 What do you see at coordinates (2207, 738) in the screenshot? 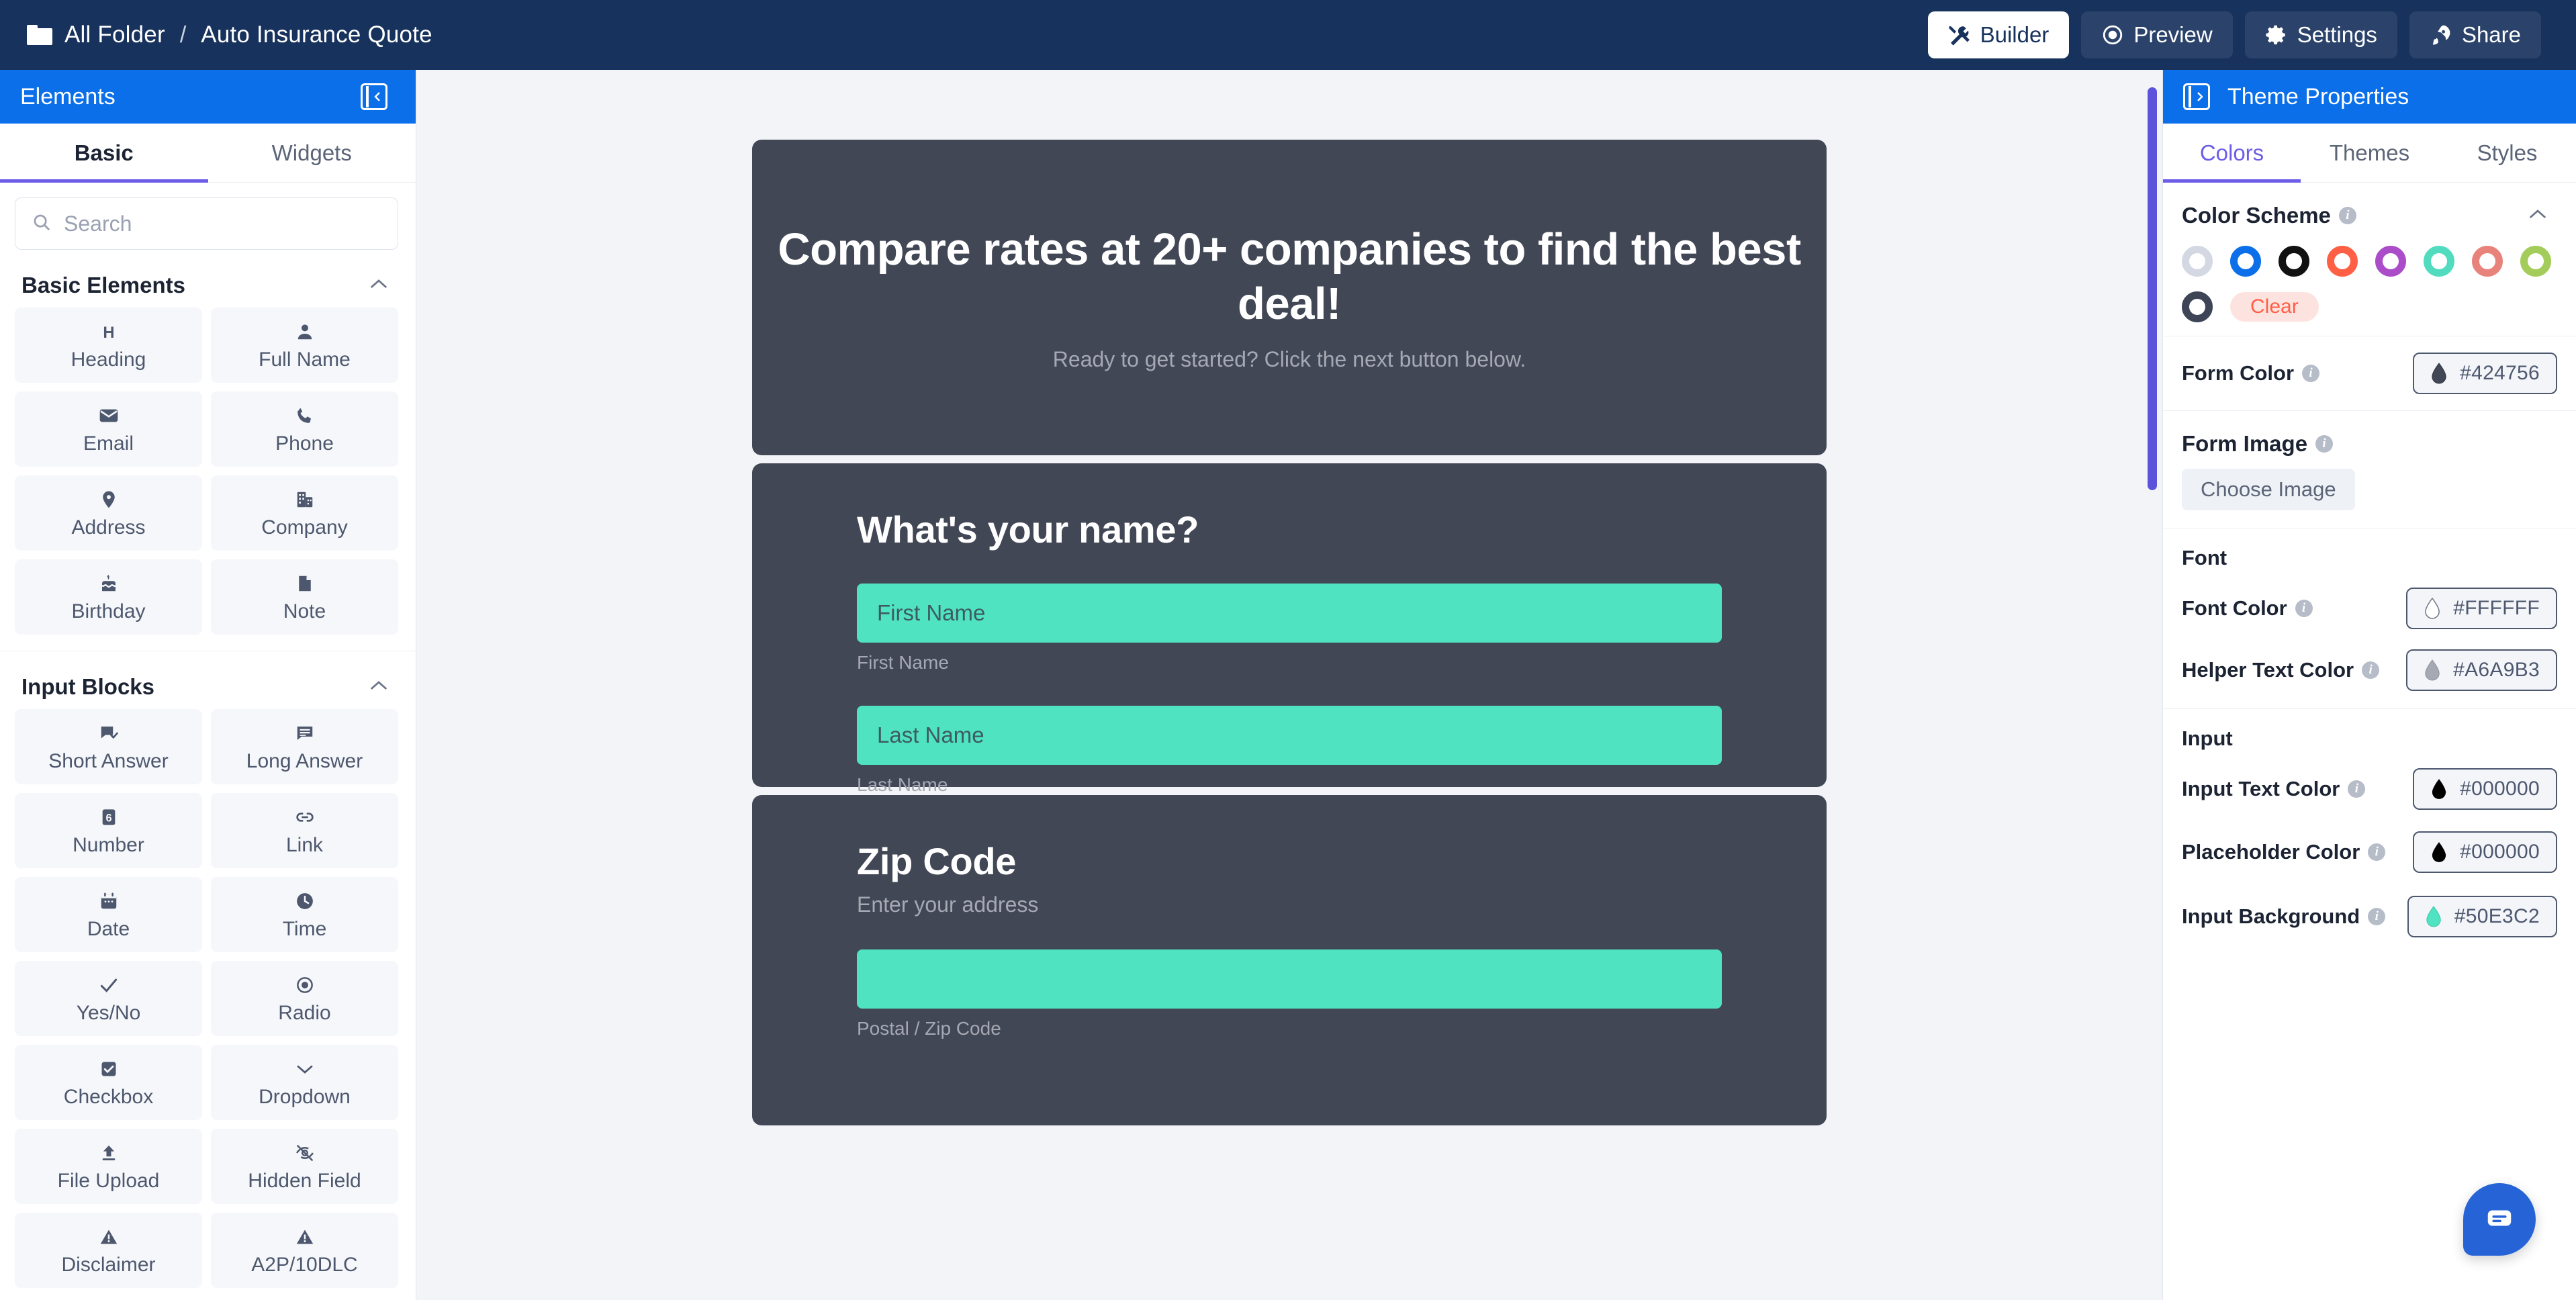
I see `input-block-label: Input` at bounding box center [2207, 738].